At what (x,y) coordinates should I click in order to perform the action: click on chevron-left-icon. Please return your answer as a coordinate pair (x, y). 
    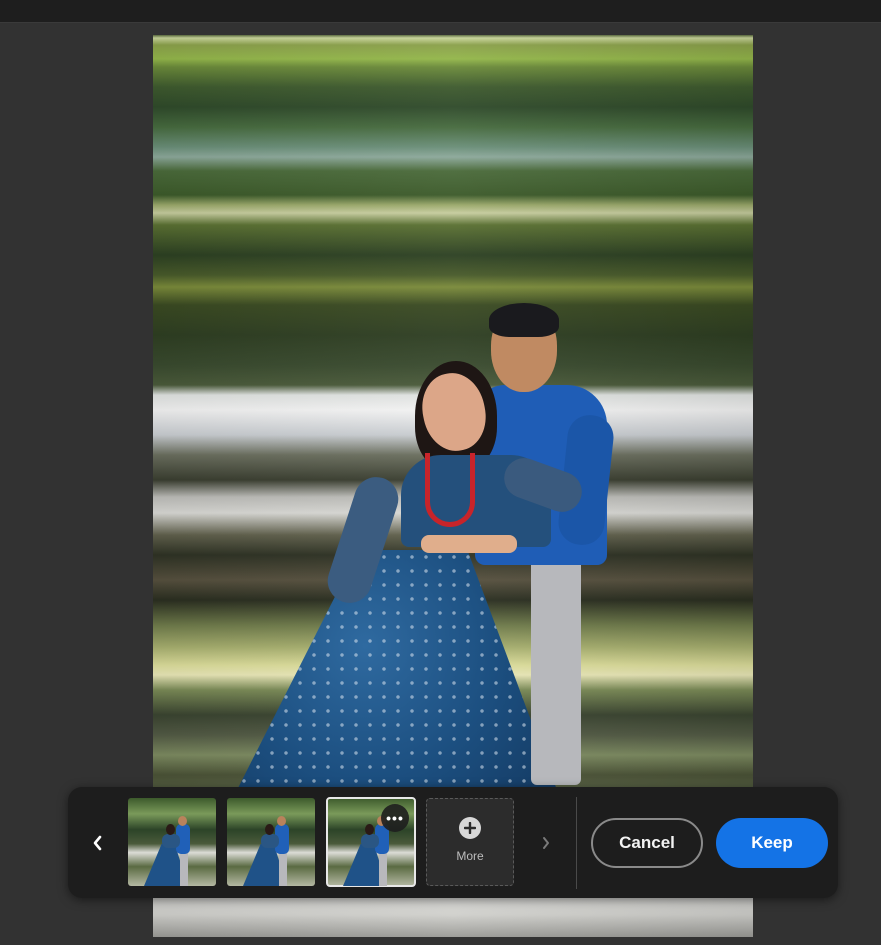
    Looking at the image, I should click on (97, 843).